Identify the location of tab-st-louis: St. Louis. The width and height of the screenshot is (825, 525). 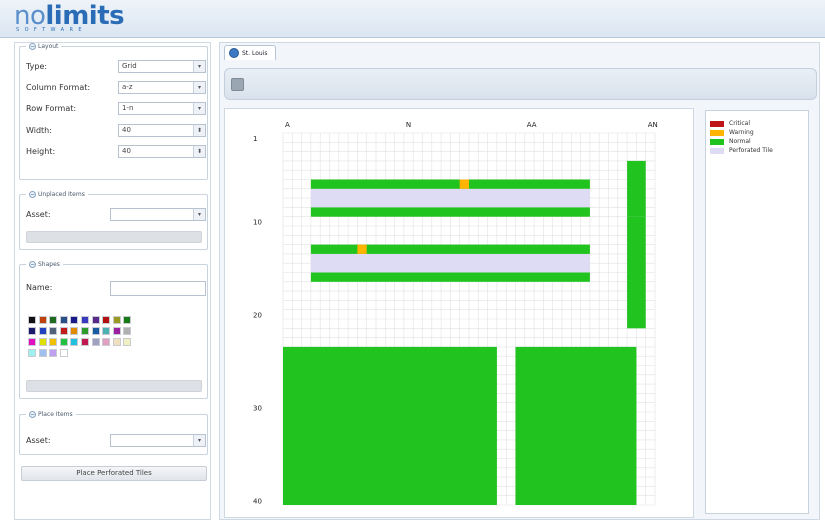
(250, 52).